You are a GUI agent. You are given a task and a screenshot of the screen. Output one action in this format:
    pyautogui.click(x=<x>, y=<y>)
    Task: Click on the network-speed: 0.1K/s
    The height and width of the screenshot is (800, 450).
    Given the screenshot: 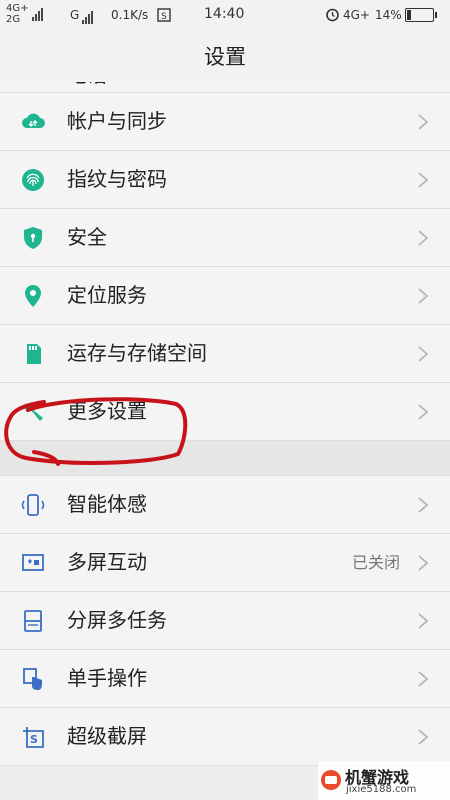 What is the action you would take?
    pyautogui.click(x=130, y=15)
    